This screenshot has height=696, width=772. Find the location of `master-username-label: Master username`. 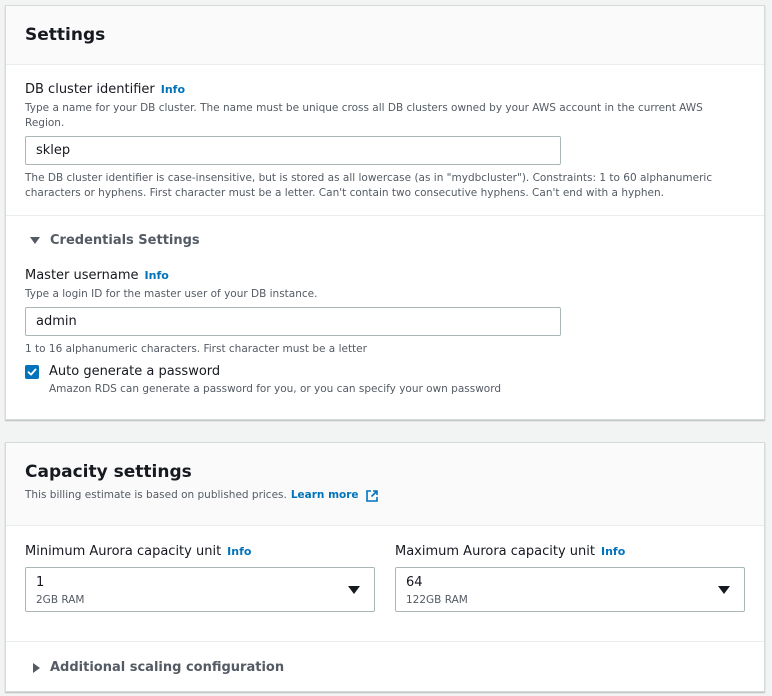

master-username-label: Master username is located at coordinates (82, 275).